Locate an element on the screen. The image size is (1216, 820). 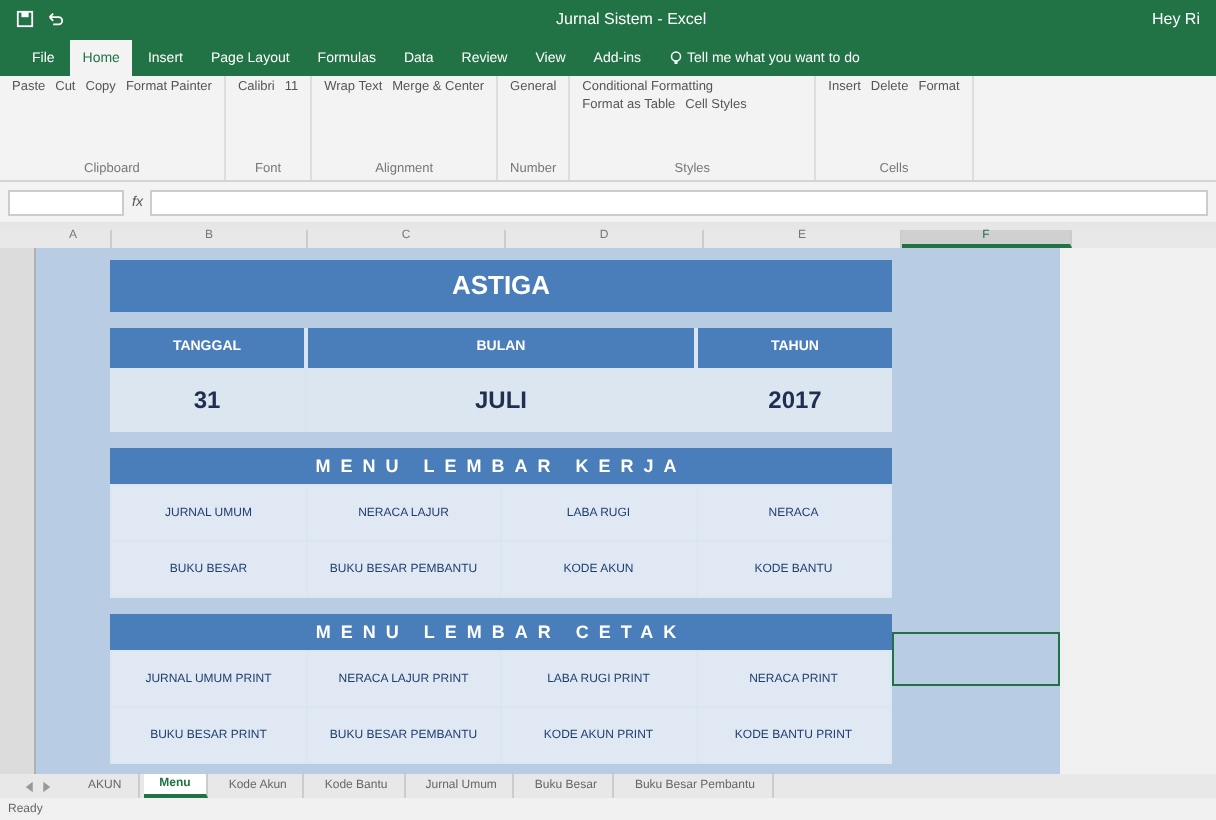
section-title: MENU LEMBAR CETAK is located at coordinates (501, 632).